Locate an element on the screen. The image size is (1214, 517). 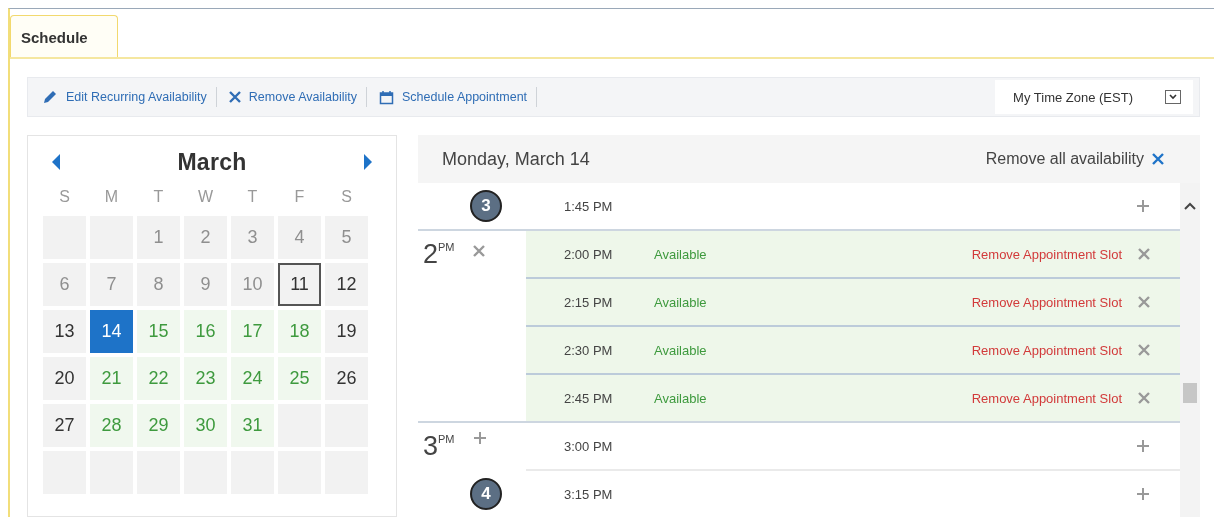
weekday-label: W is located at coordinates (205, 197).